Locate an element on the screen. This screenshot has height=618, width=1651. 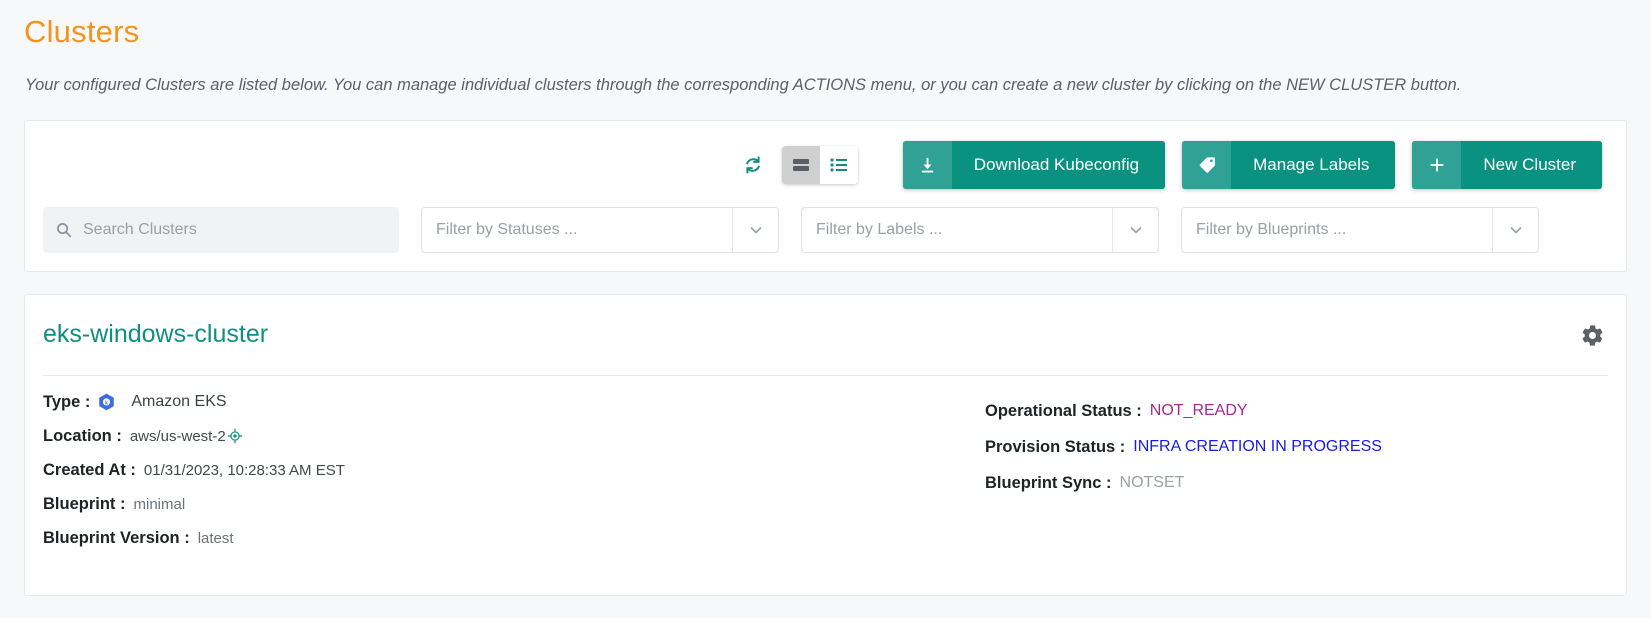
tag-icon is located at coordinates (1207, 165).